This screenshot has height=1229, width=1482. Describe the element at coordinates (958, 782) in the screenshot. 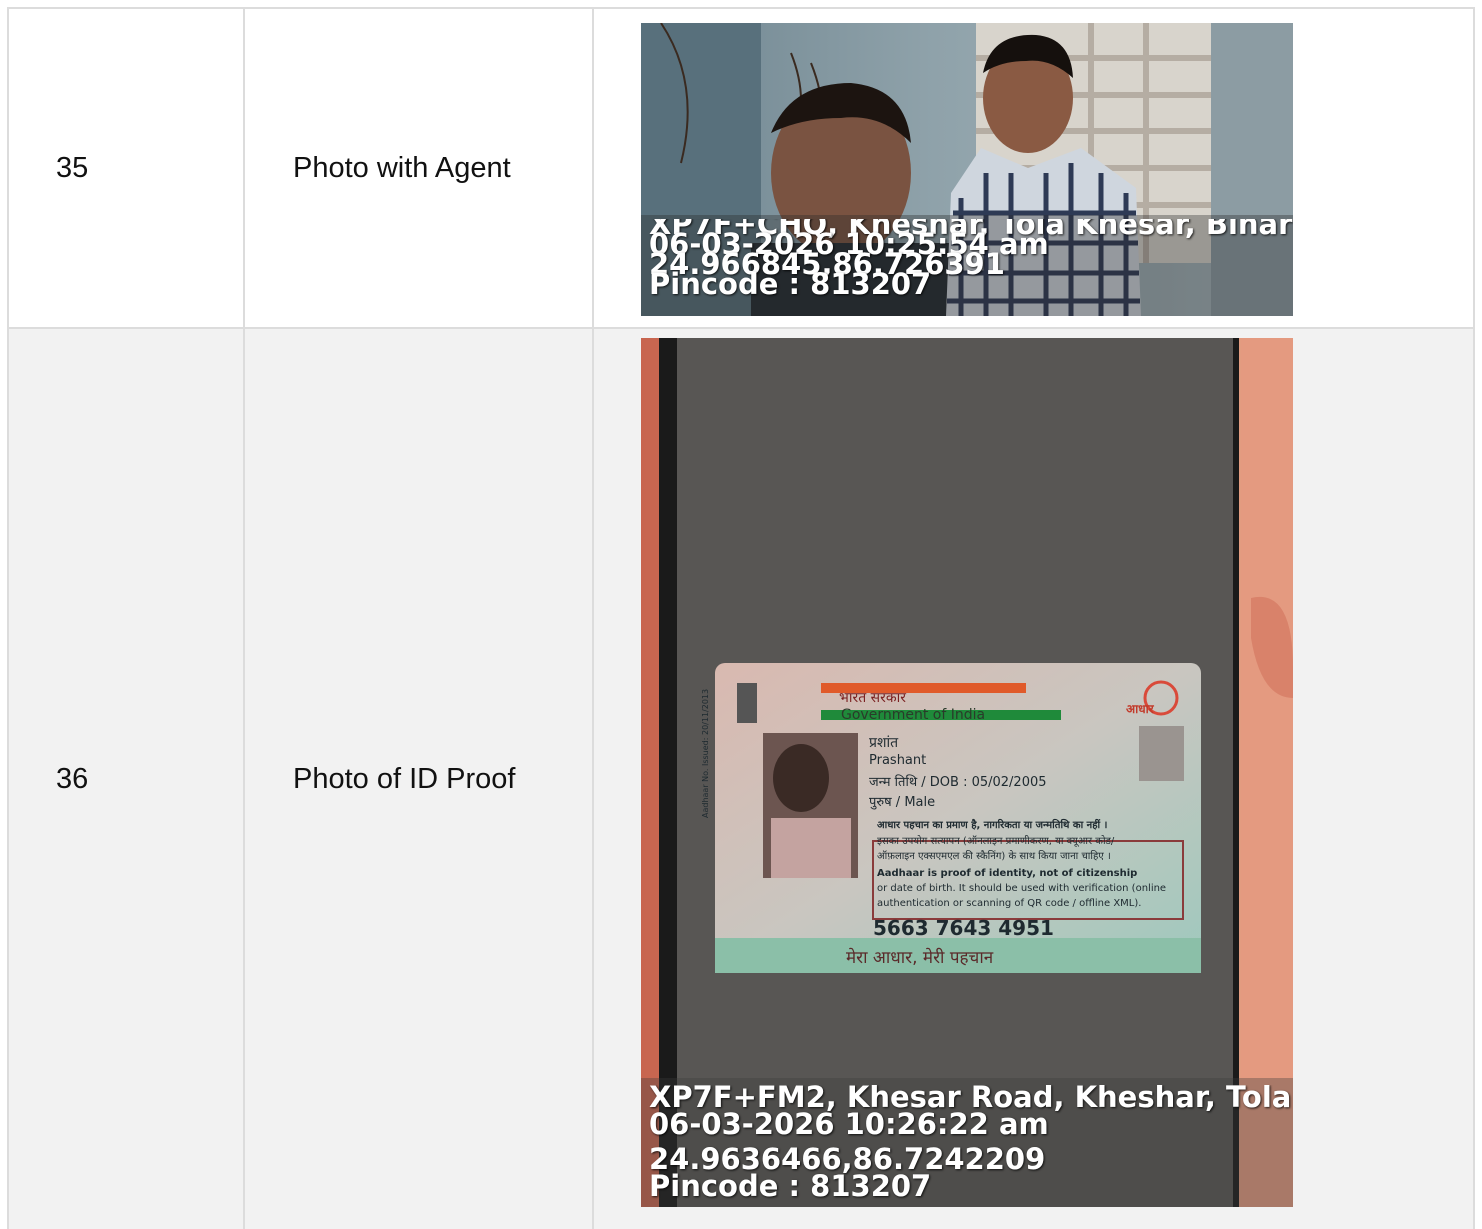

I see `card-dob: जन्म तिथि / DOB : 05/02/2005` at that location.